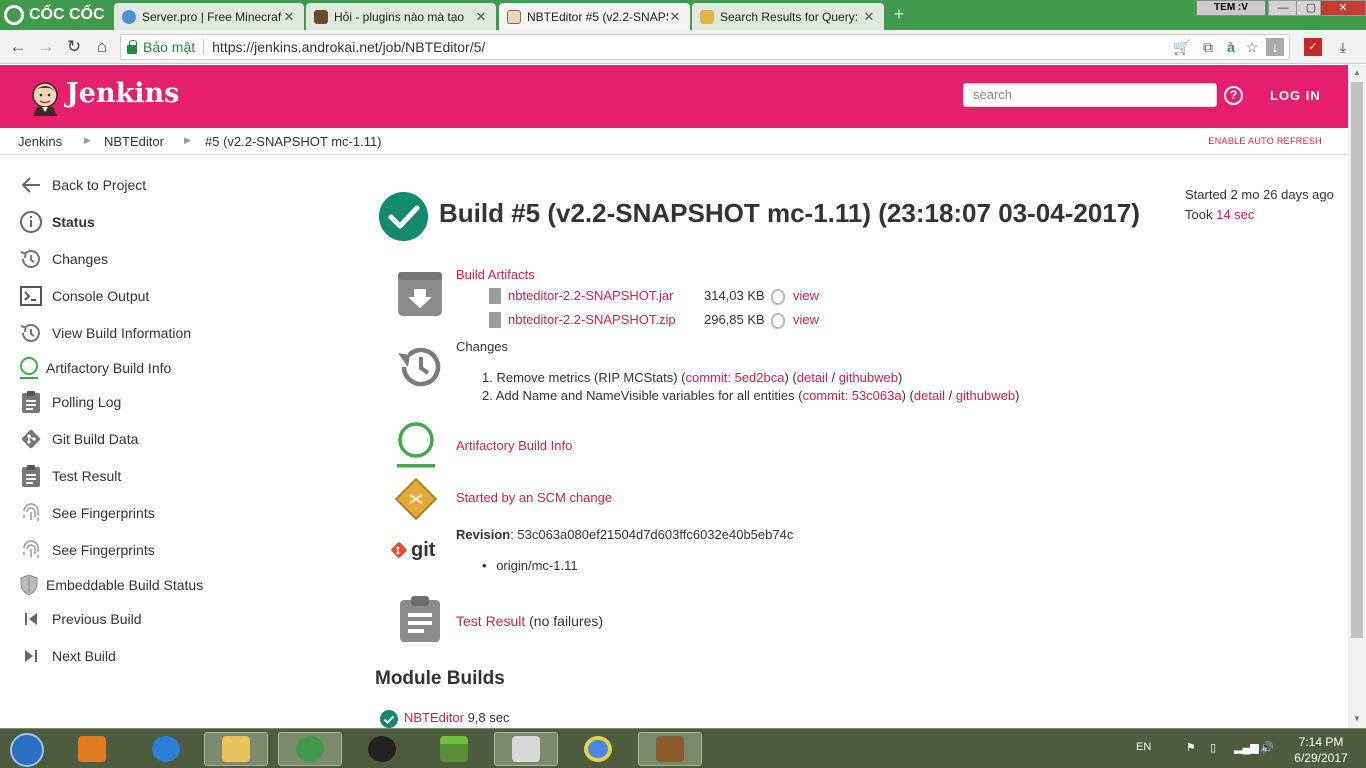  I want to click on scm-change-link: Started by an SCM change, so click(534, 497).